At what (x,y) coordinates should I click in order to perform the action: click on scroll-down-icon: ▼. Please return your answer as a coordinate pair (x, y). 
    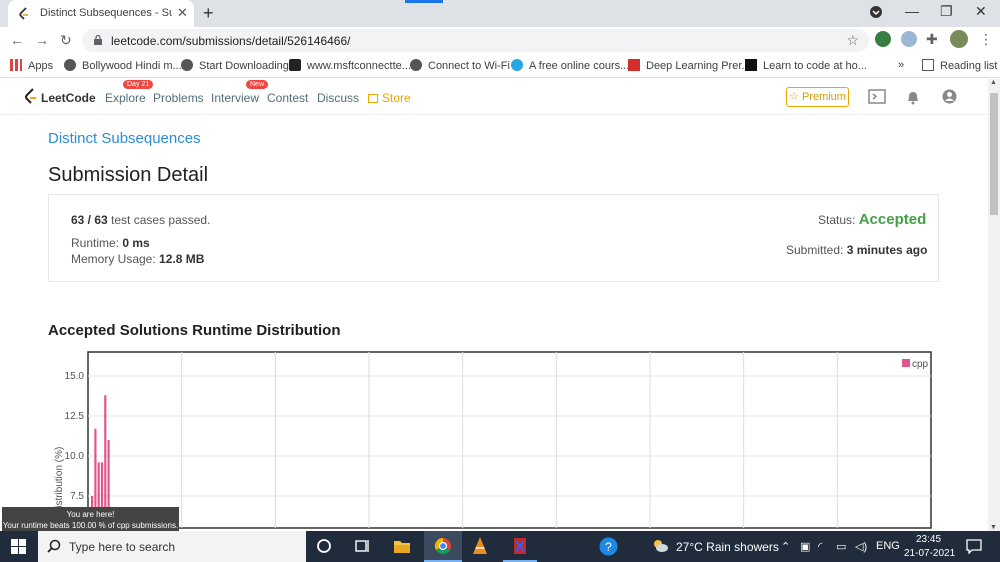
    Looking at the image, I should click on (993, 527).